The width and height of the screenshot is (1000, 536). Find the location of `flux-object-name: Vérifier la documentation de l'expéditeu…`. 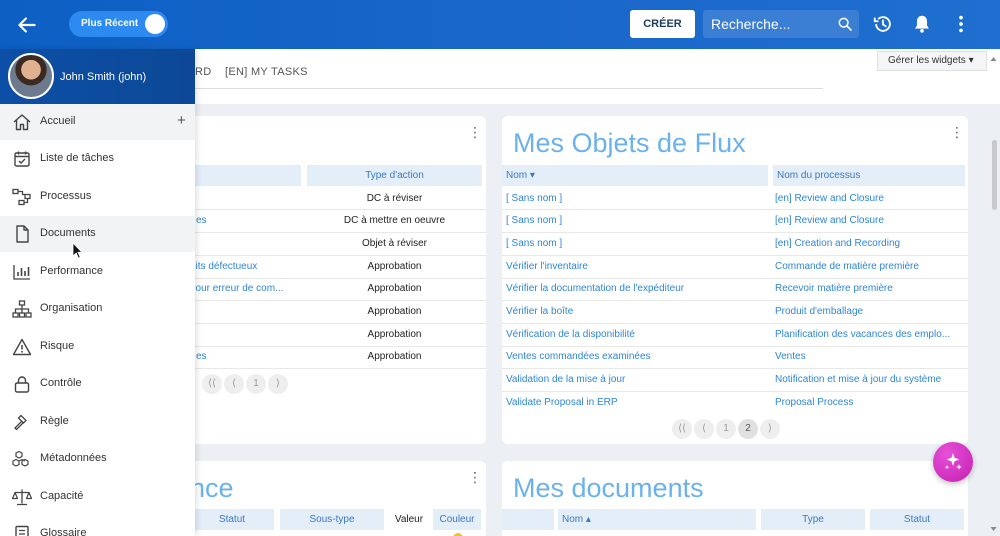

flux-object-name: Vérifier la documentation de l'expéditeu… is located at coordinates (636, 289).